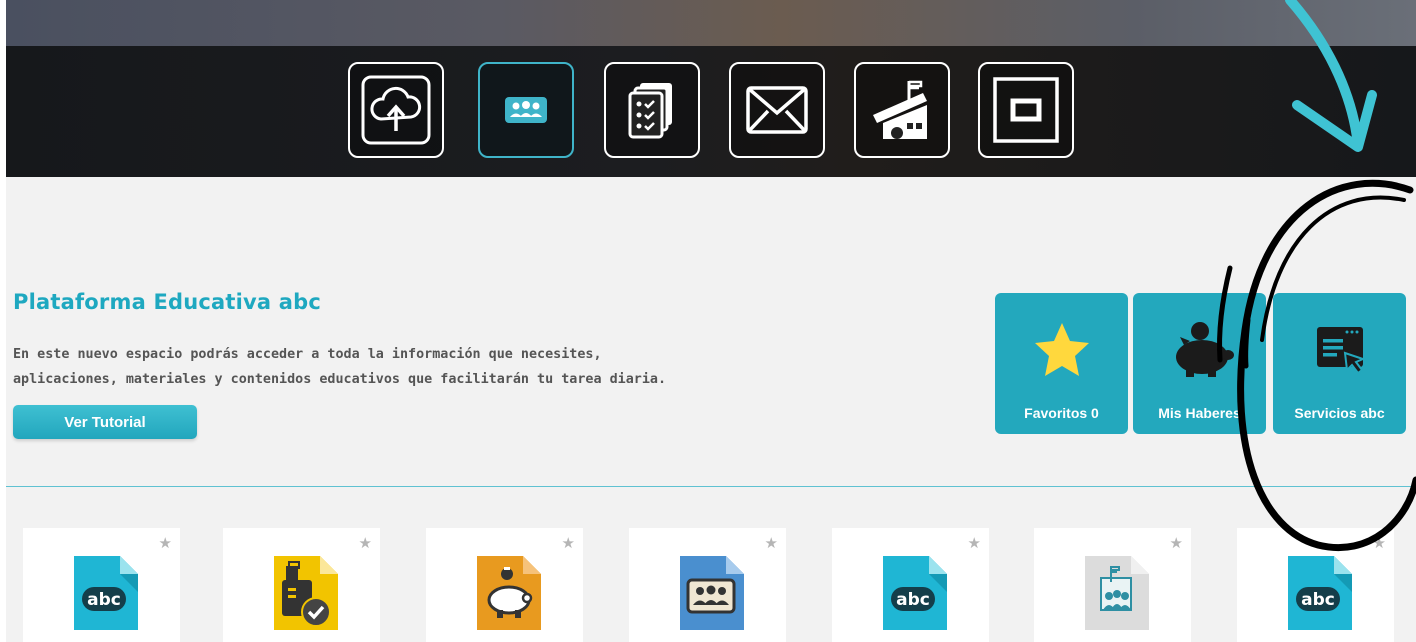 Image resolution: width=1416 pixels, height=642 pixels. I want to click on school-people-doc-icon, so click(1117, 593).